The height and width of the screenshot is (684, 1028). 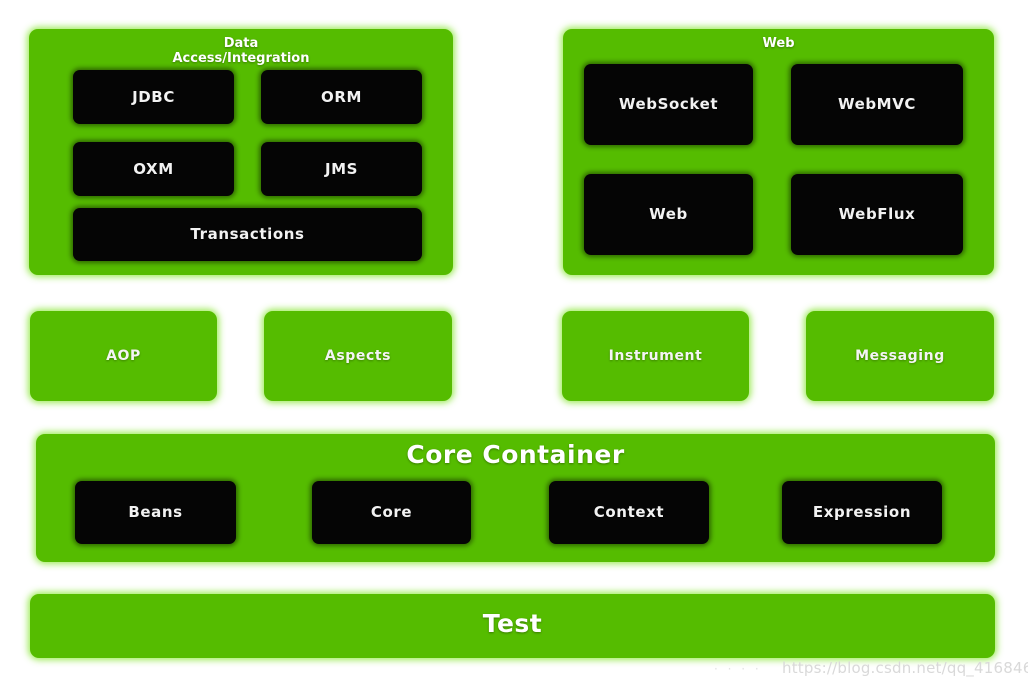 I want to click on module-instrument: Instrument, so click(x=655, y=356).